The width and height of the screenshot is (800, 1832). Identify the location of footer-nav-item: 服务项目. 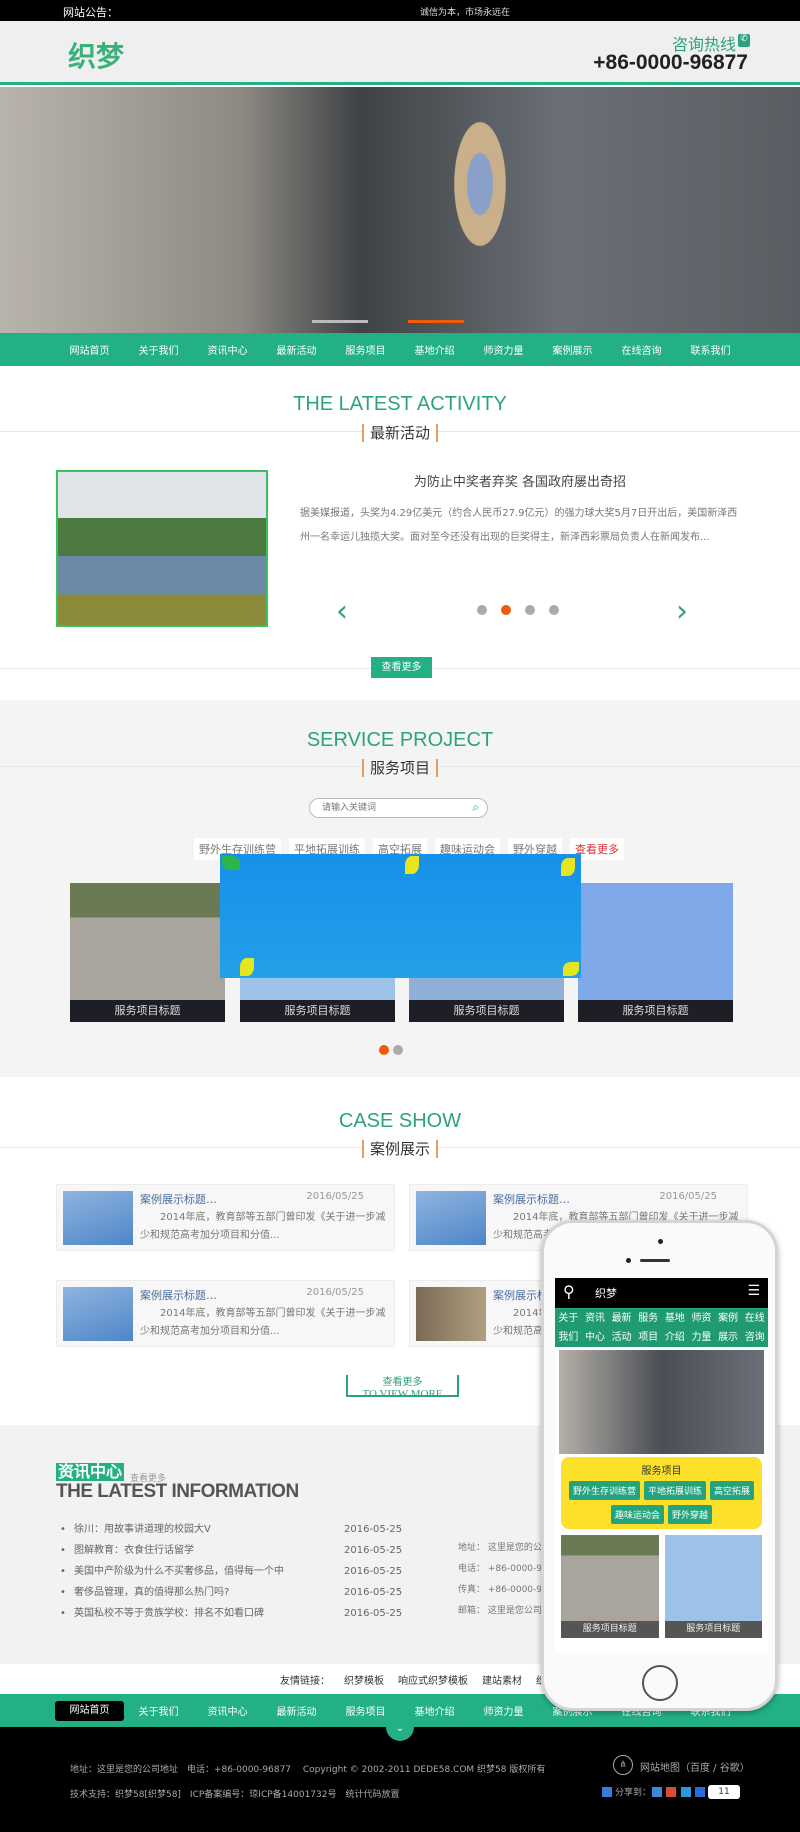
(365, 1710).